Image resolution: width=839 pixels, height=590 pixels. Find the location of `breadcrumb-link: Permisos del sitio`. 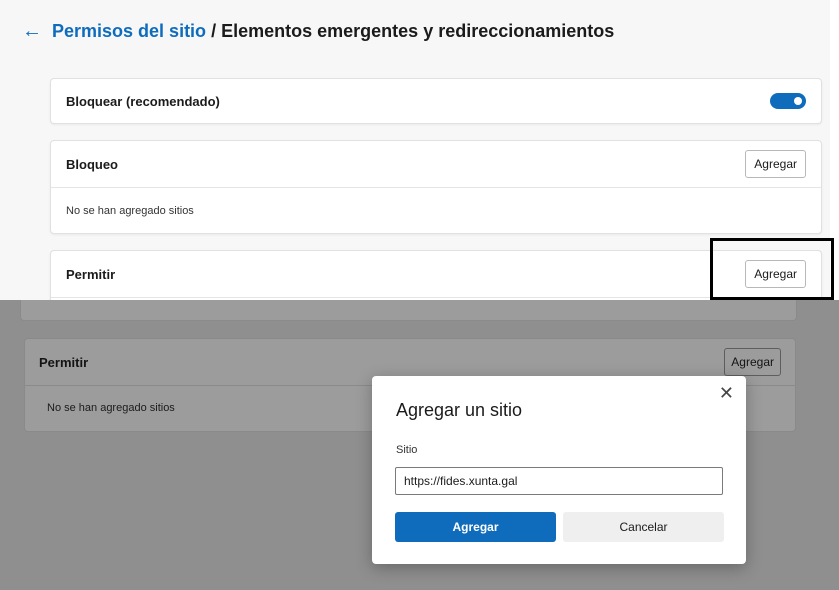

breadcrumb-link: Permisos del sitio is located at coordinates (129, 31).